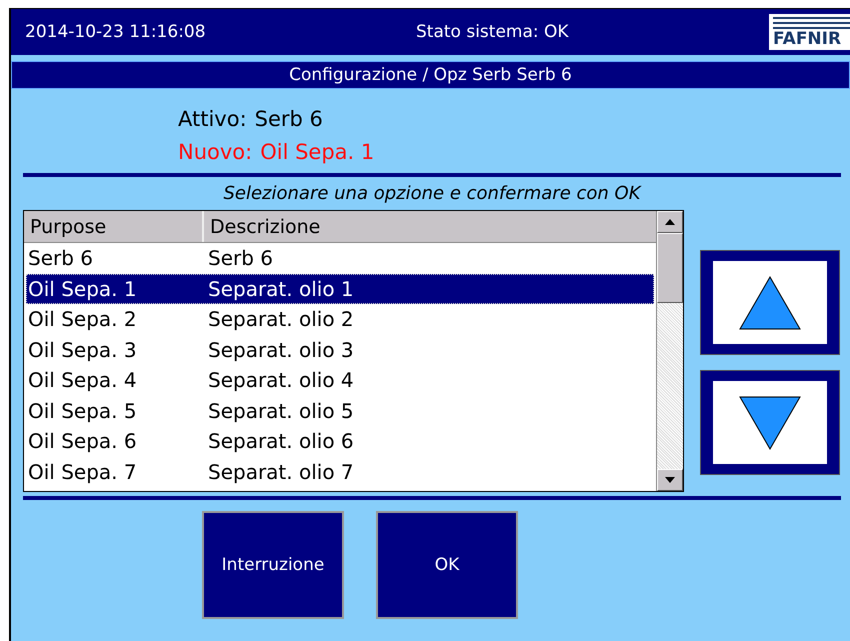  I want to click on table-row: Oil Sepa. 3 Separat. olio 3, so click(340, 349).